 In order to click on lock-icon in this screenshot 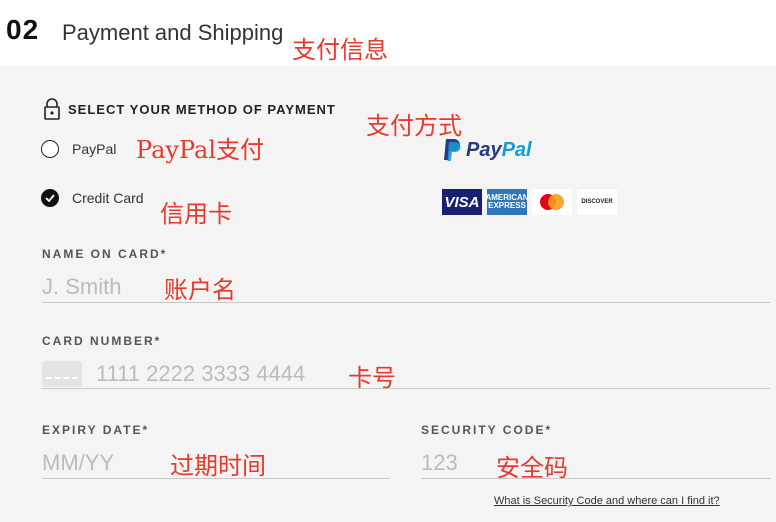, I will do `click(52, 109)`.